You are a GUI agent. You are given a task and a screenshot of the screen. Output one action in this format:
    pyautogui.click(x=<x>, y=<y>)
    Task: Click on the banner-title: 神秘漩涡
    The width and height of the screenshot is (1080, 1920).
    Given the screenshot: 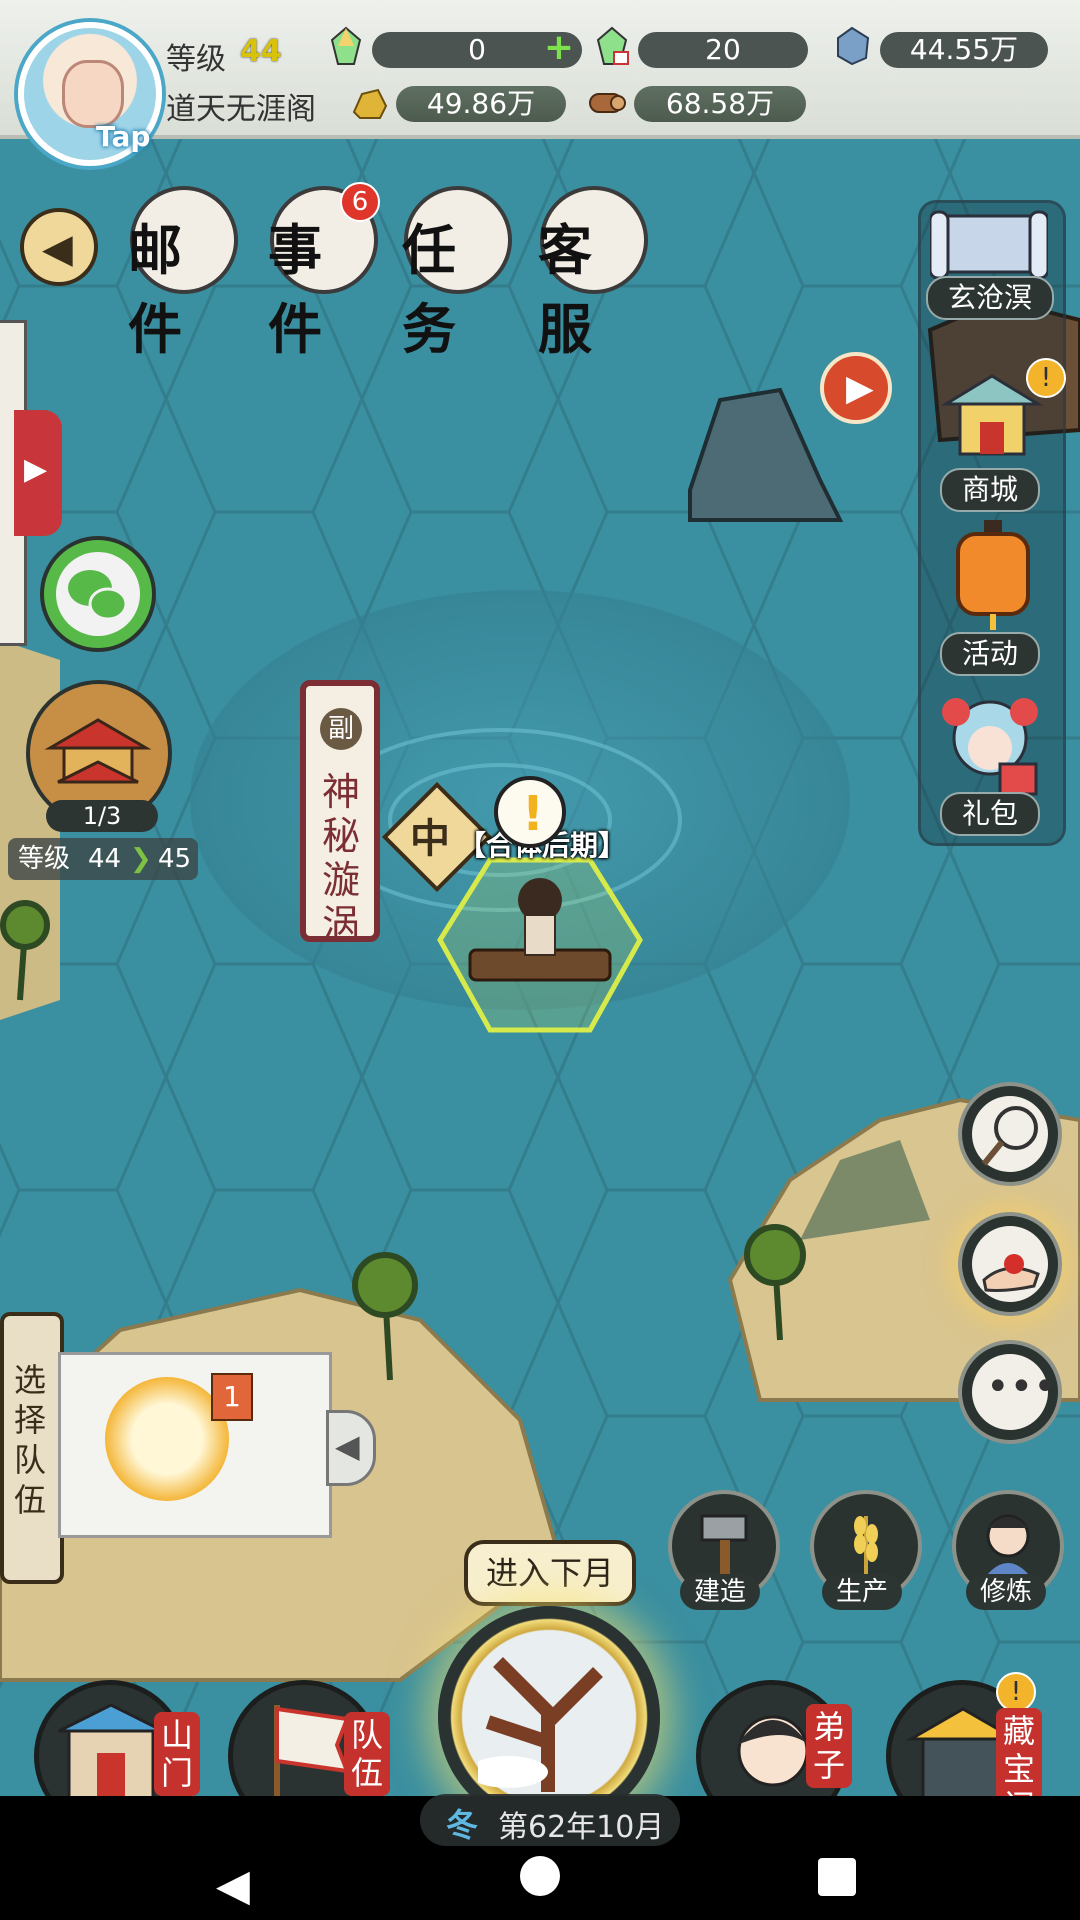 What is the action you would take?
    pyautogui.click(x=340, y=858)
    